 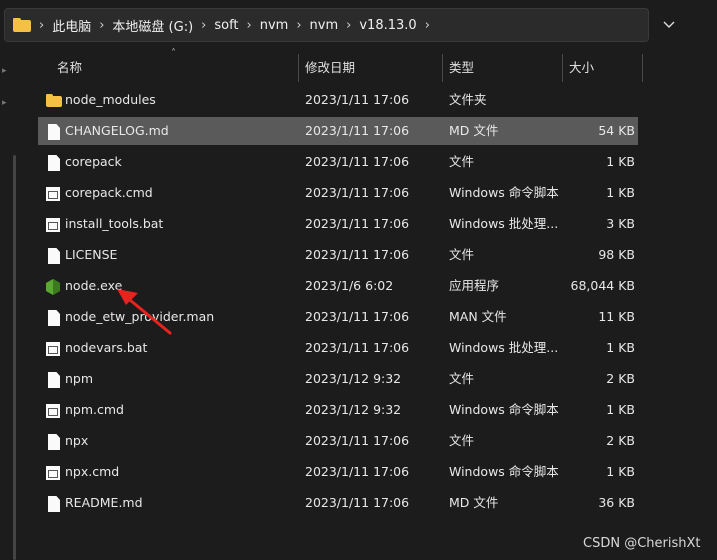 I want to click on file-name: README.md, so click(x=104, y=502).